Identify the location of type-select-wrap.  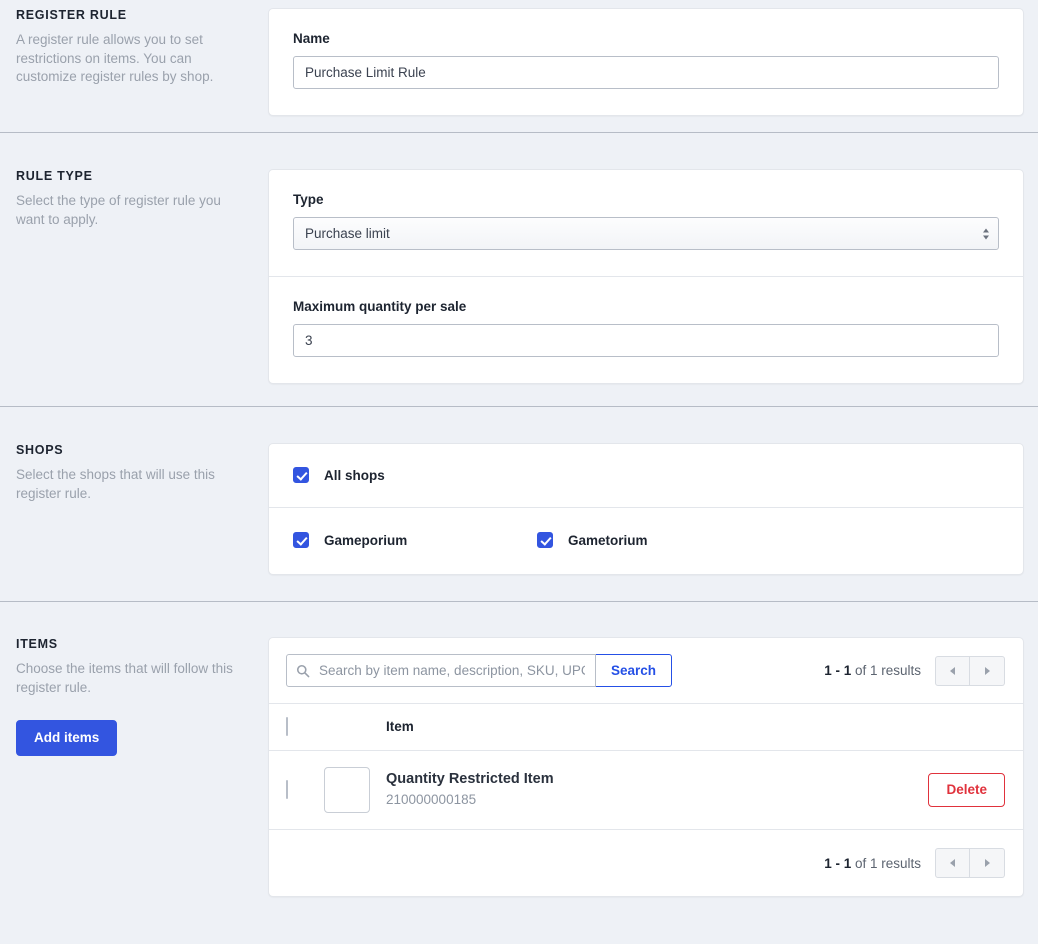
(646, 233).